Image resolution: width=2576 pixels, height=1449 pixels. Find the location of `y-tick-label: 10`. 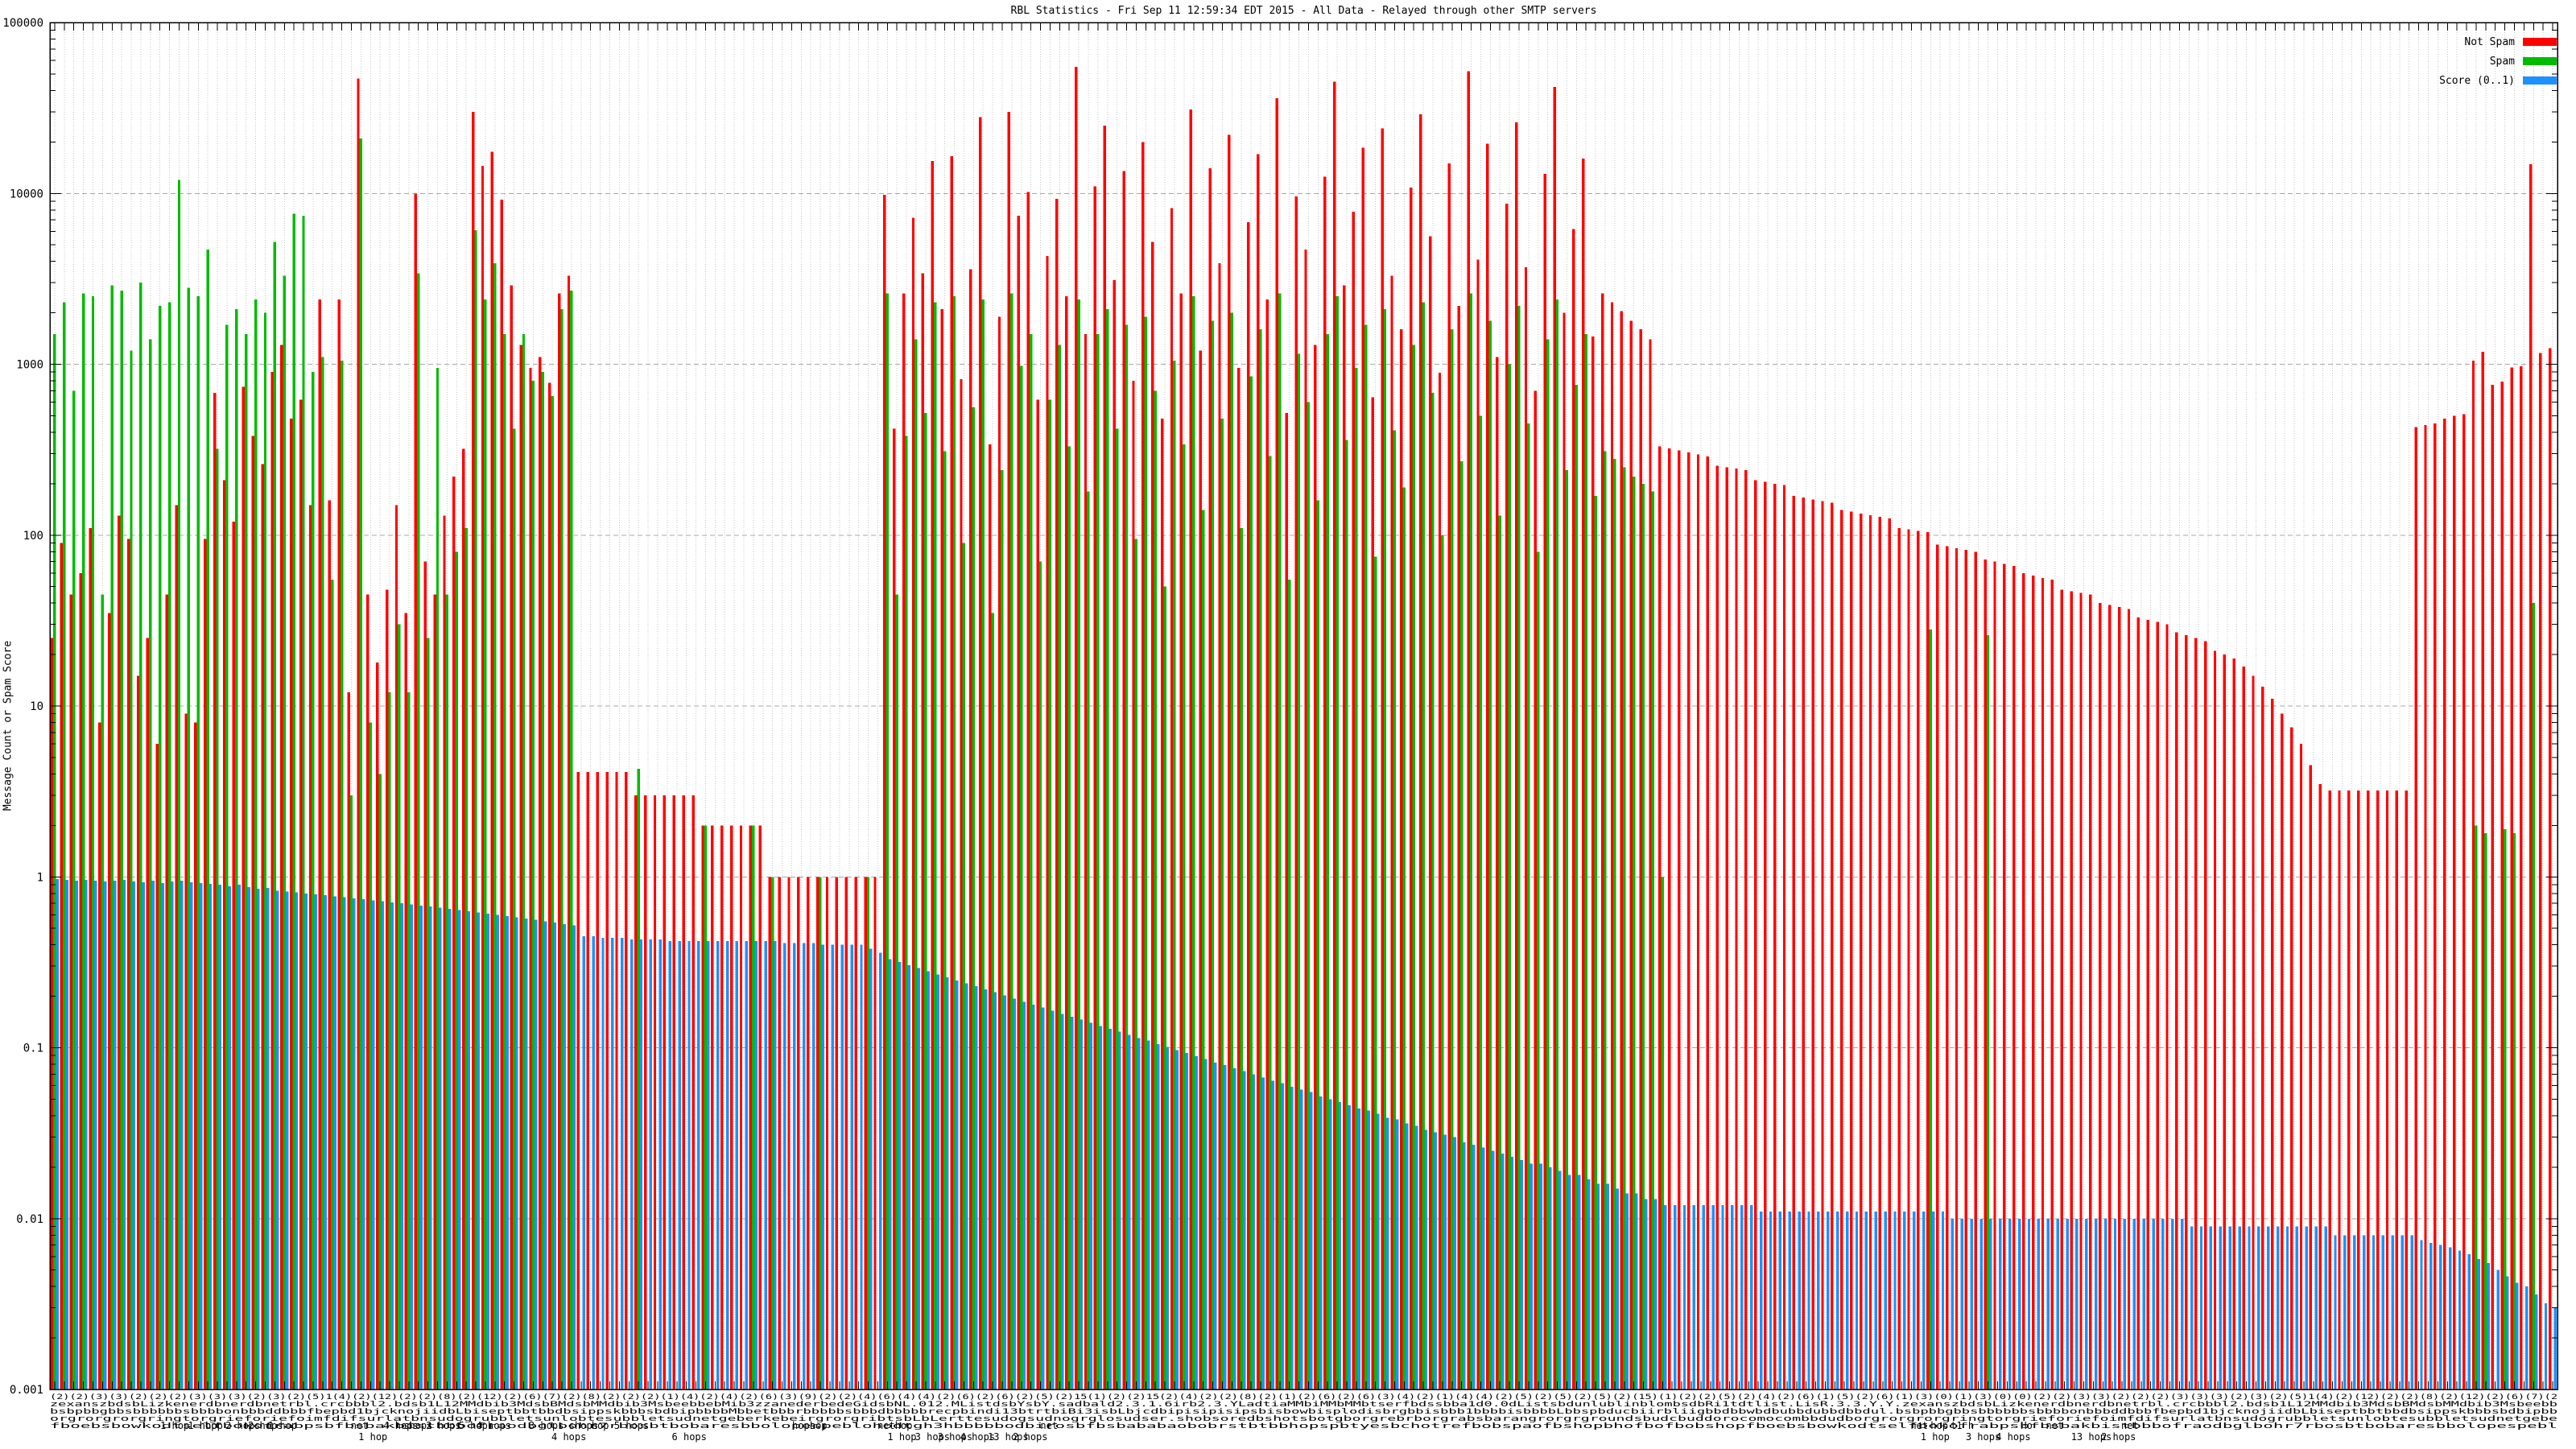

y-tick-label: 10 is located at coordinates (36, 706).